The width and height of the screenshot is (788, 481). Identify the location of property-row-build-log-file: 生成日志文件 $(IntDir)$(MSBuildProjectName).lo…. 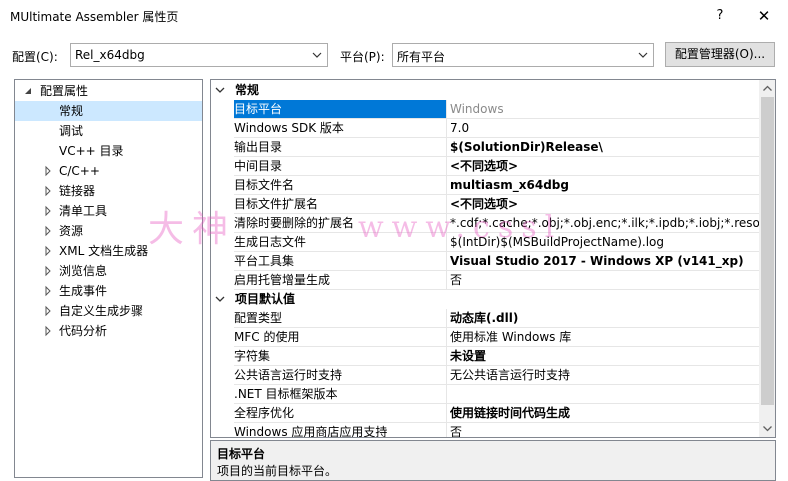
(485, 242).